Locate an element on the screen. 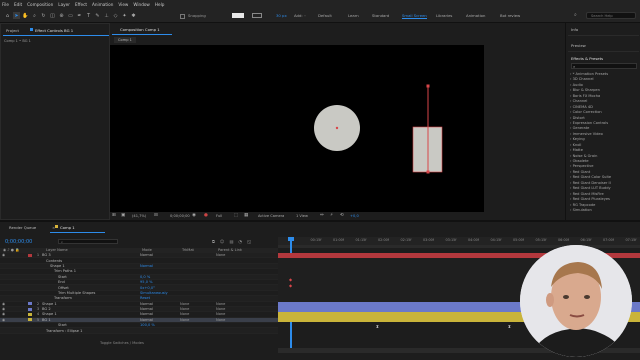 The image size is (640, 360). path-vertex-top is located at coordinates (428, 86).